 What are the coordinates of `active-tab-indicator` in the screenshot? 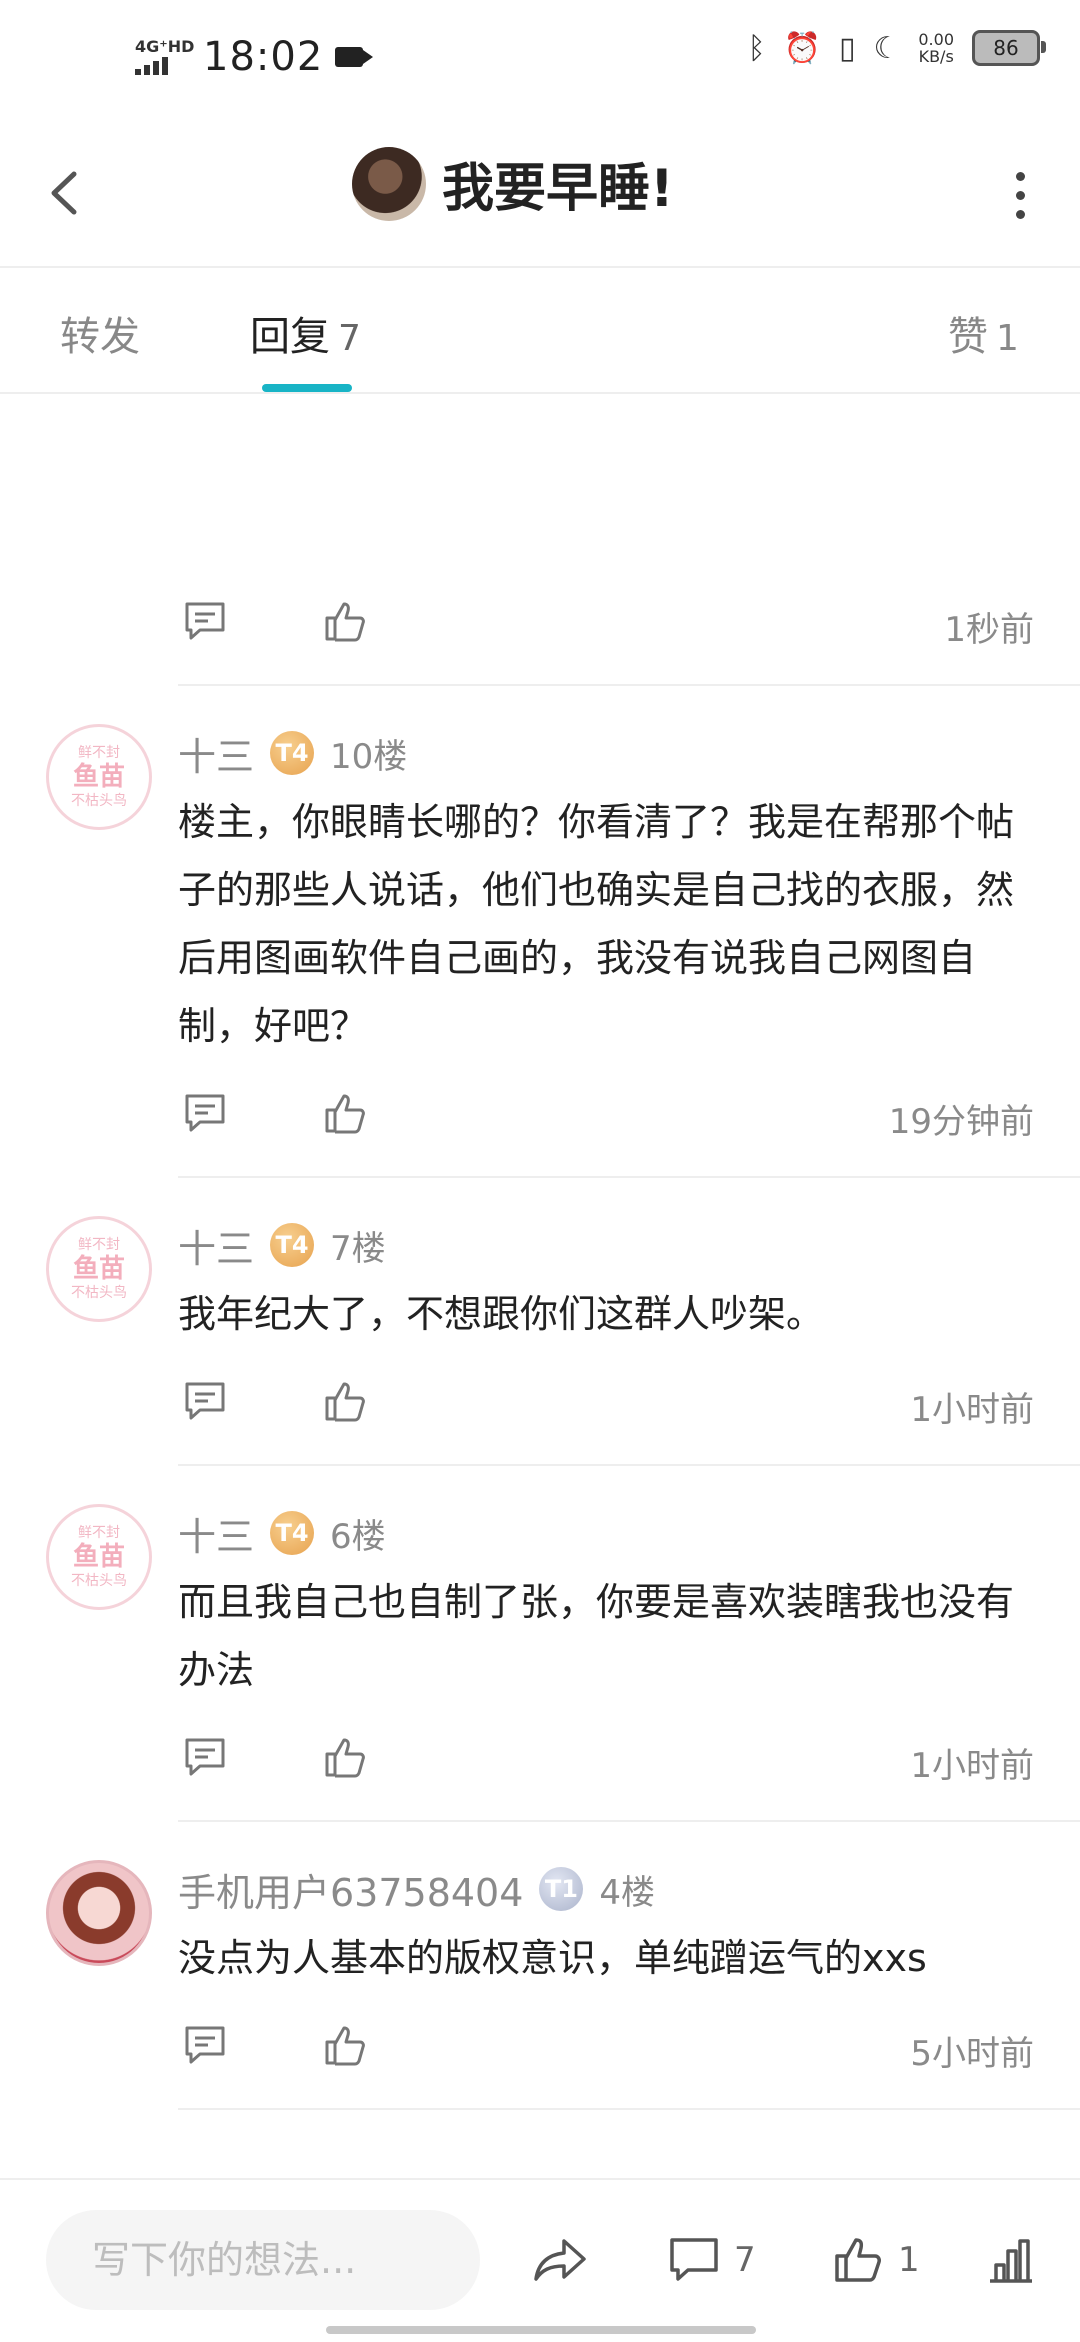 It's located at (307, 388).